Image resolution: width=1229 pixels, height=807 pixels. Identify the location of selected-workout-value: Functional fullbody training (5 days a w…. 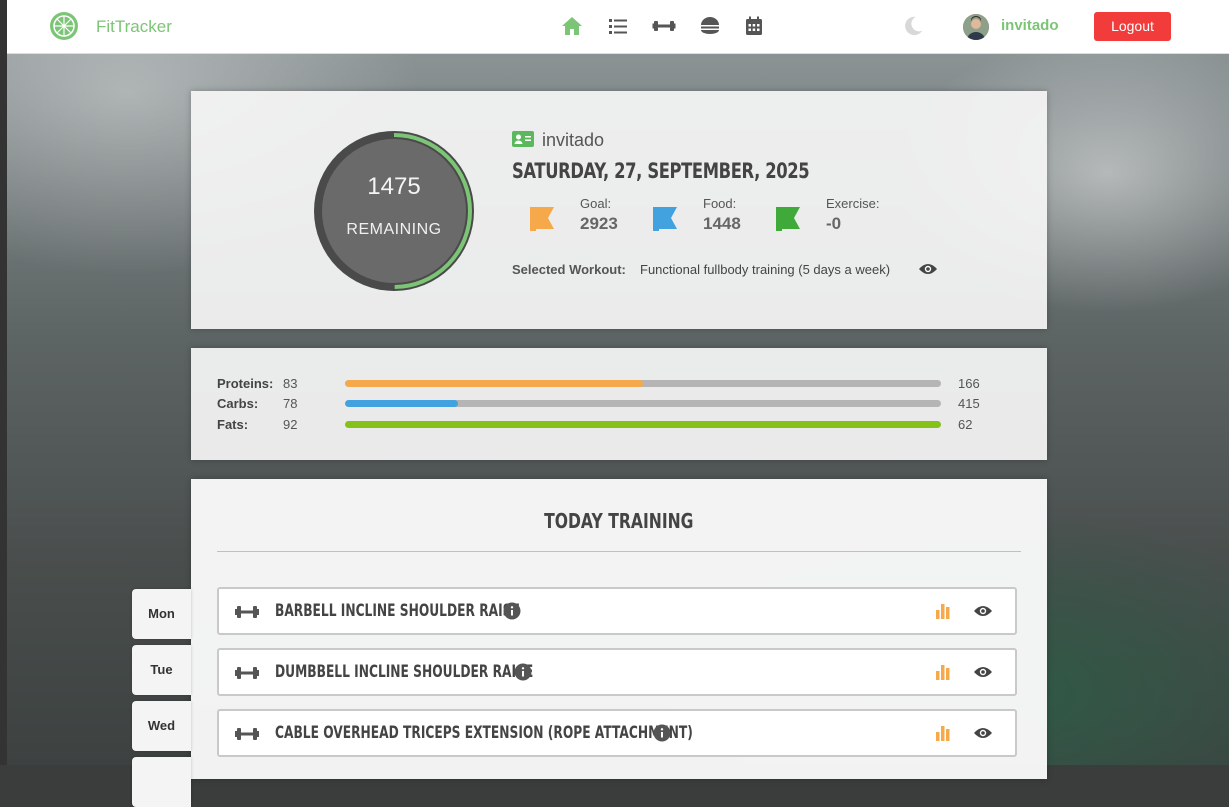
(765, 269).